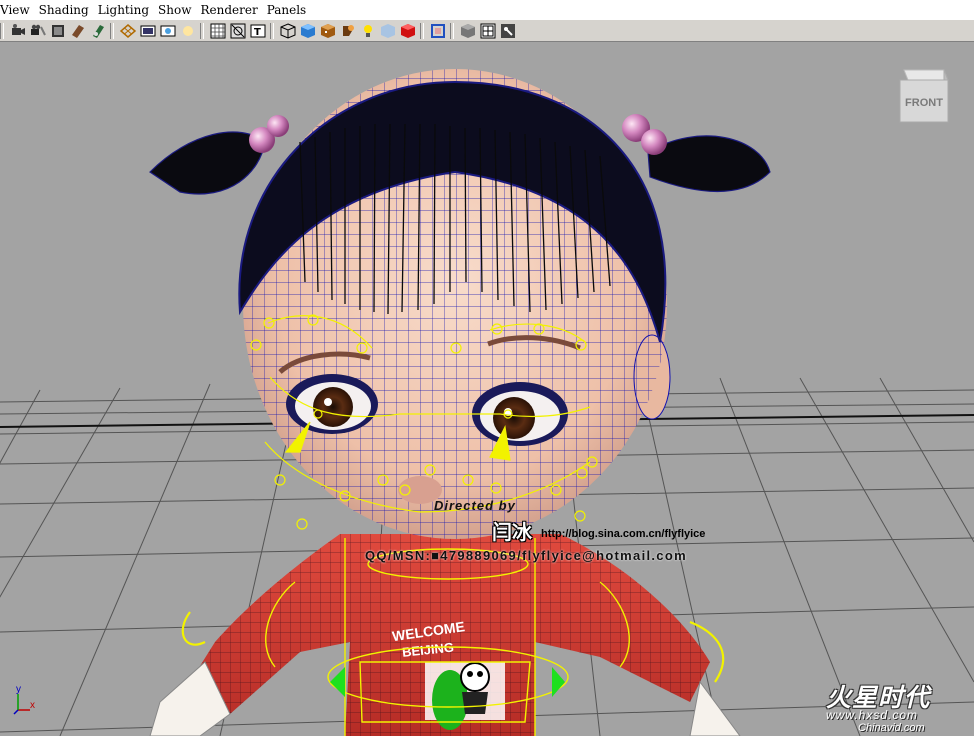 This screenshot has width=974, height=736. What do you see at coordinates (408, 31) in the screenshot?
I see `isolate-icon` at bounding box center [408, 31].